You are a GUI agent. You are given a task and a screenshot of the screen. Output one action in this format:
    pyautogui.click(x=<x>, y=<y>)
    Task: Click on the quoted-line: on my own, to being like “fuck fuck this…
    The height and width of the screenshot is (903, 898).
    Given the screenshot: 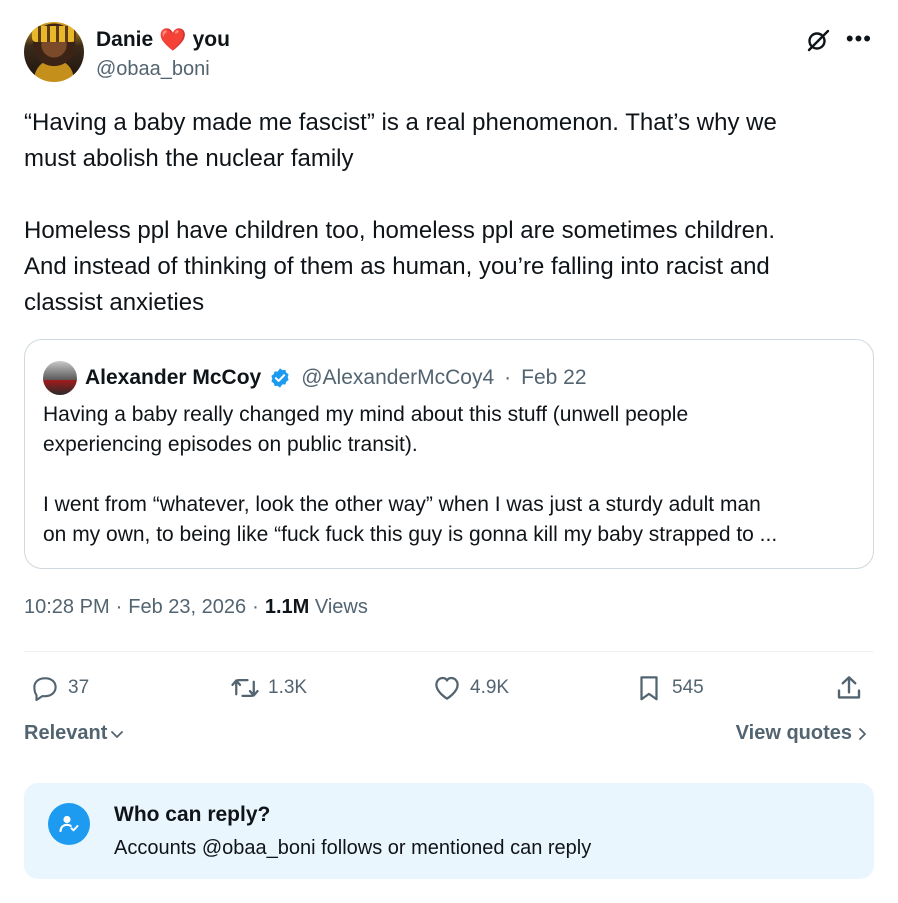 What is the action you would take?
    pyautogui.click(x=410, y=534)
    